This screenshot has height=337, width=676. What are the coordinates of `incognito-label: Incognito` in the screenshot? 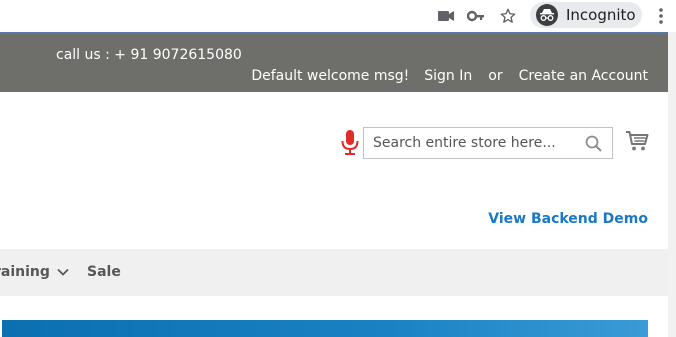 It's located at (601, 15).